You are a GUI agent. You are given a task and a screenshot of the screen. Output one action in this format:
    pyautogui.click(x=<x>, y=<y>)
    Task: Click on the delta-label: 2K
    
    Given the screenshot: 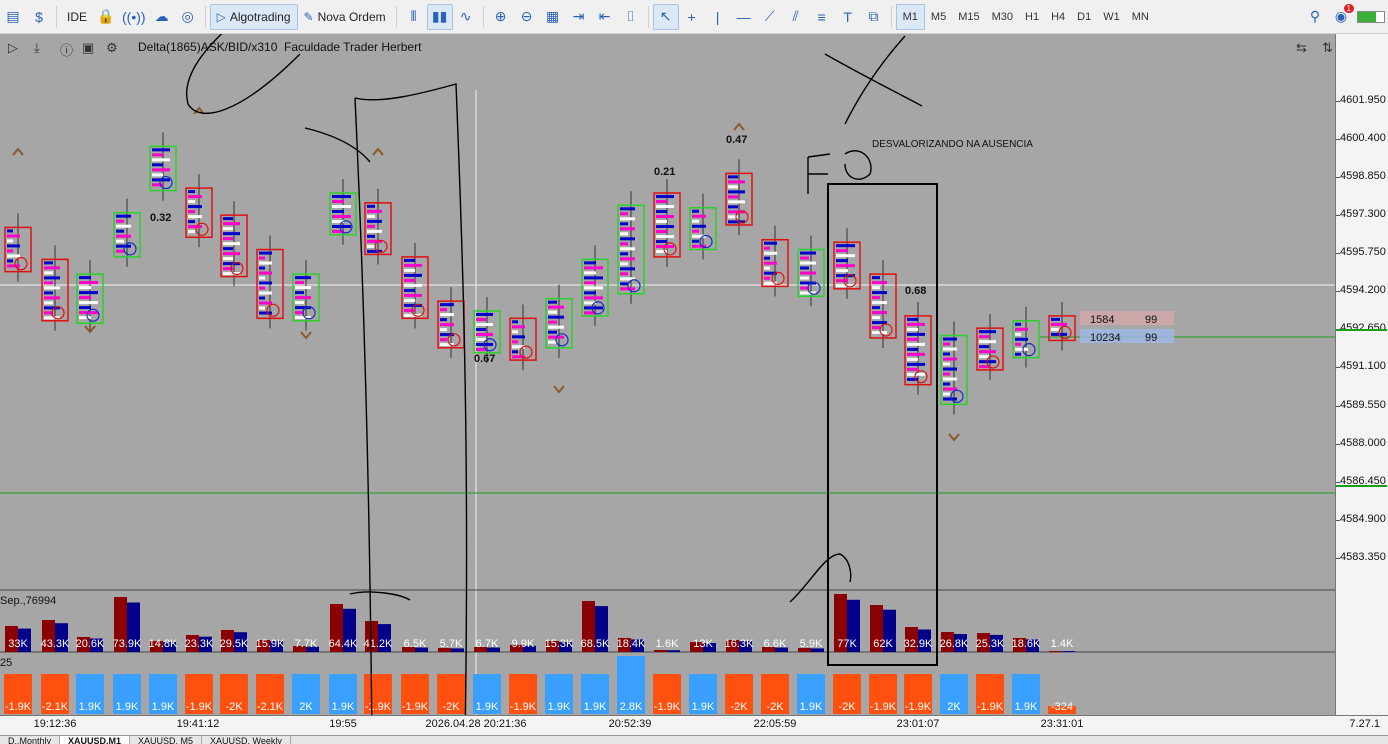 What is the action you would take?
    pyautogui.click(x=306, y=707)
    